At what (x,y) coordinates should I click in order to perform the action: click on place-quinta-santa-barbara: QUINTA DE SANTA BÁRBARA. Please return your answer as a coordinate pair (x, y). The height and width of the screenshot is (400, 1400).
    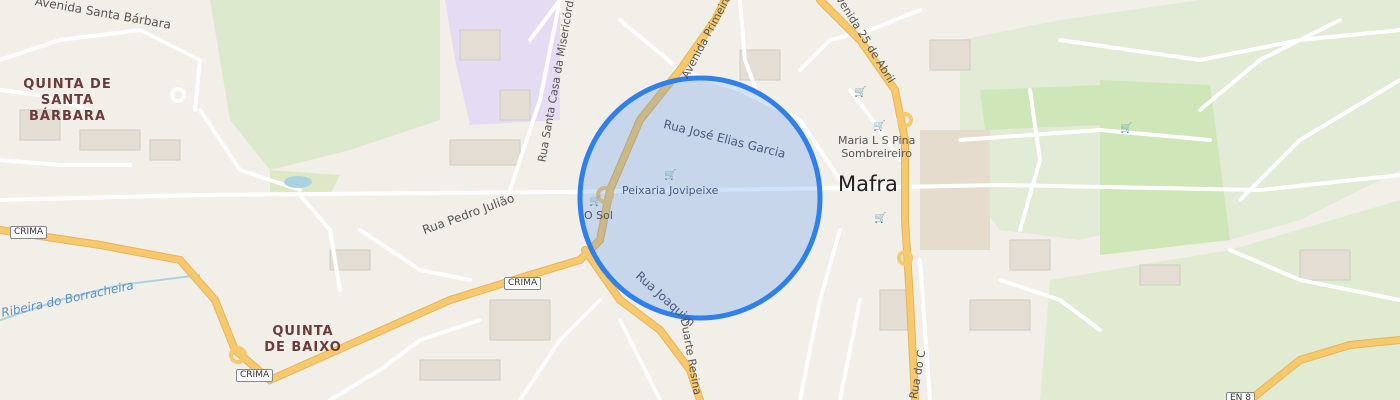
    Looking at the image, I should click on (67, 100).